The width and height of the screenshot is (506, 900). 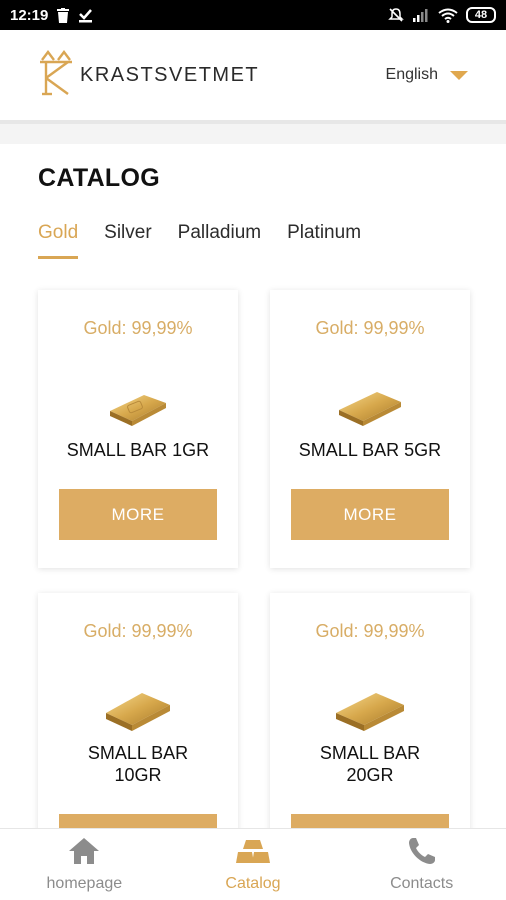 What do you see at coordinates (138, 450) in the screenshot?
I see `product-name: SMALL BAR 1GR` at bounding box center [138, 450].